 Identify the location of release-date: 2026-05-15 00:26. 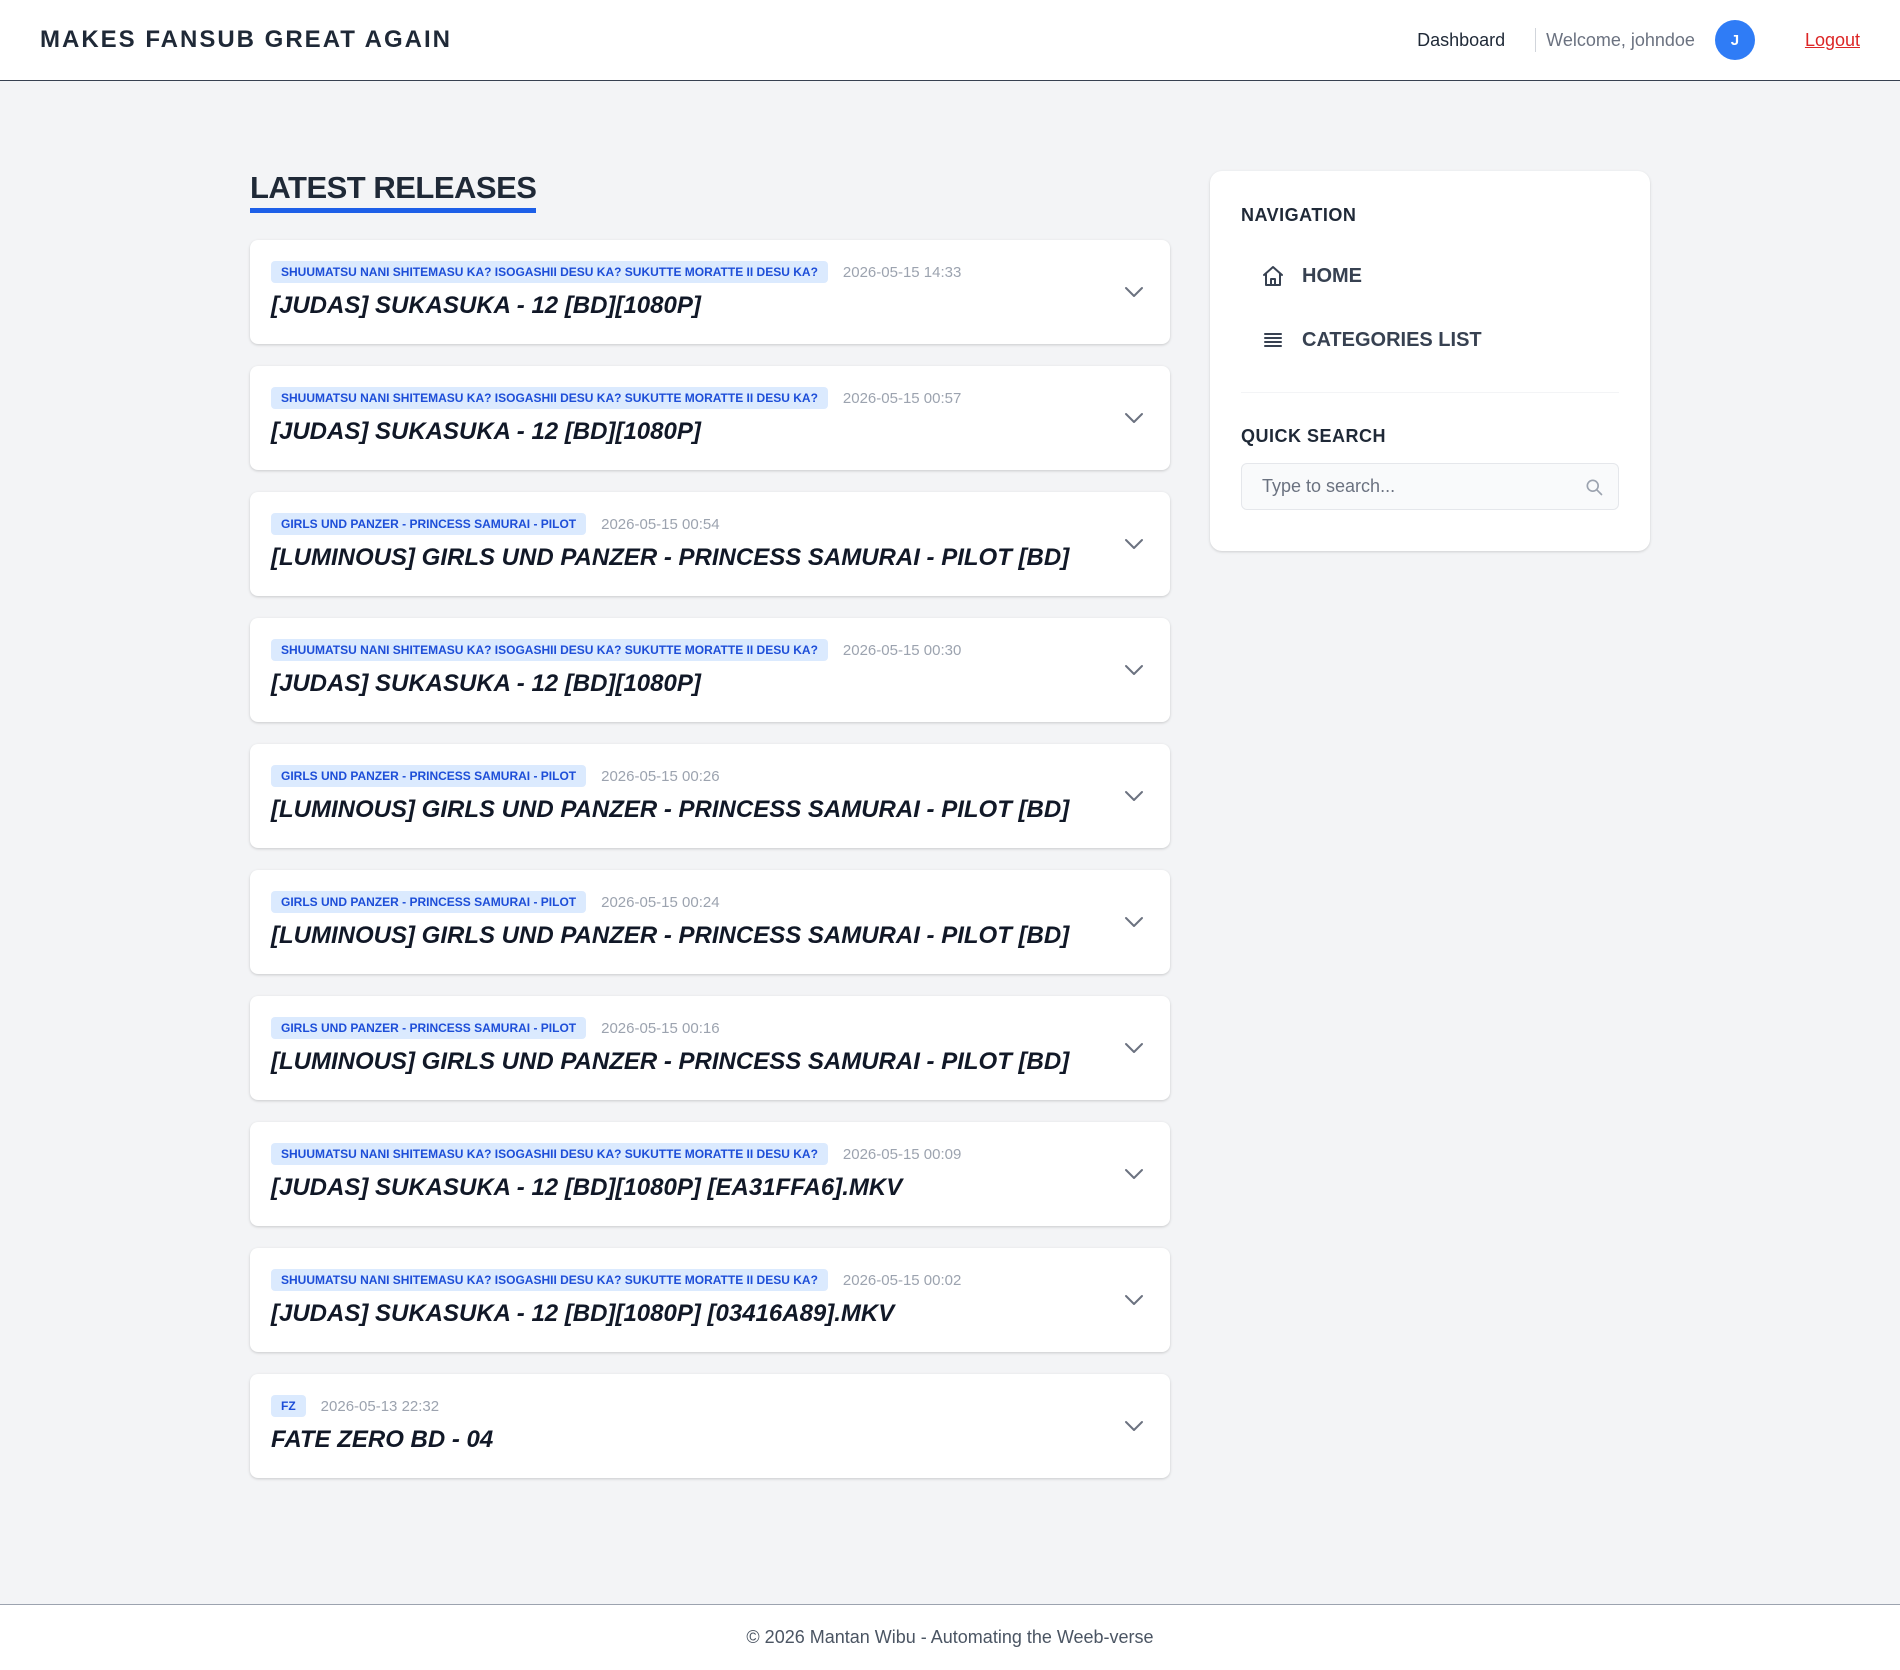
(660, 776).